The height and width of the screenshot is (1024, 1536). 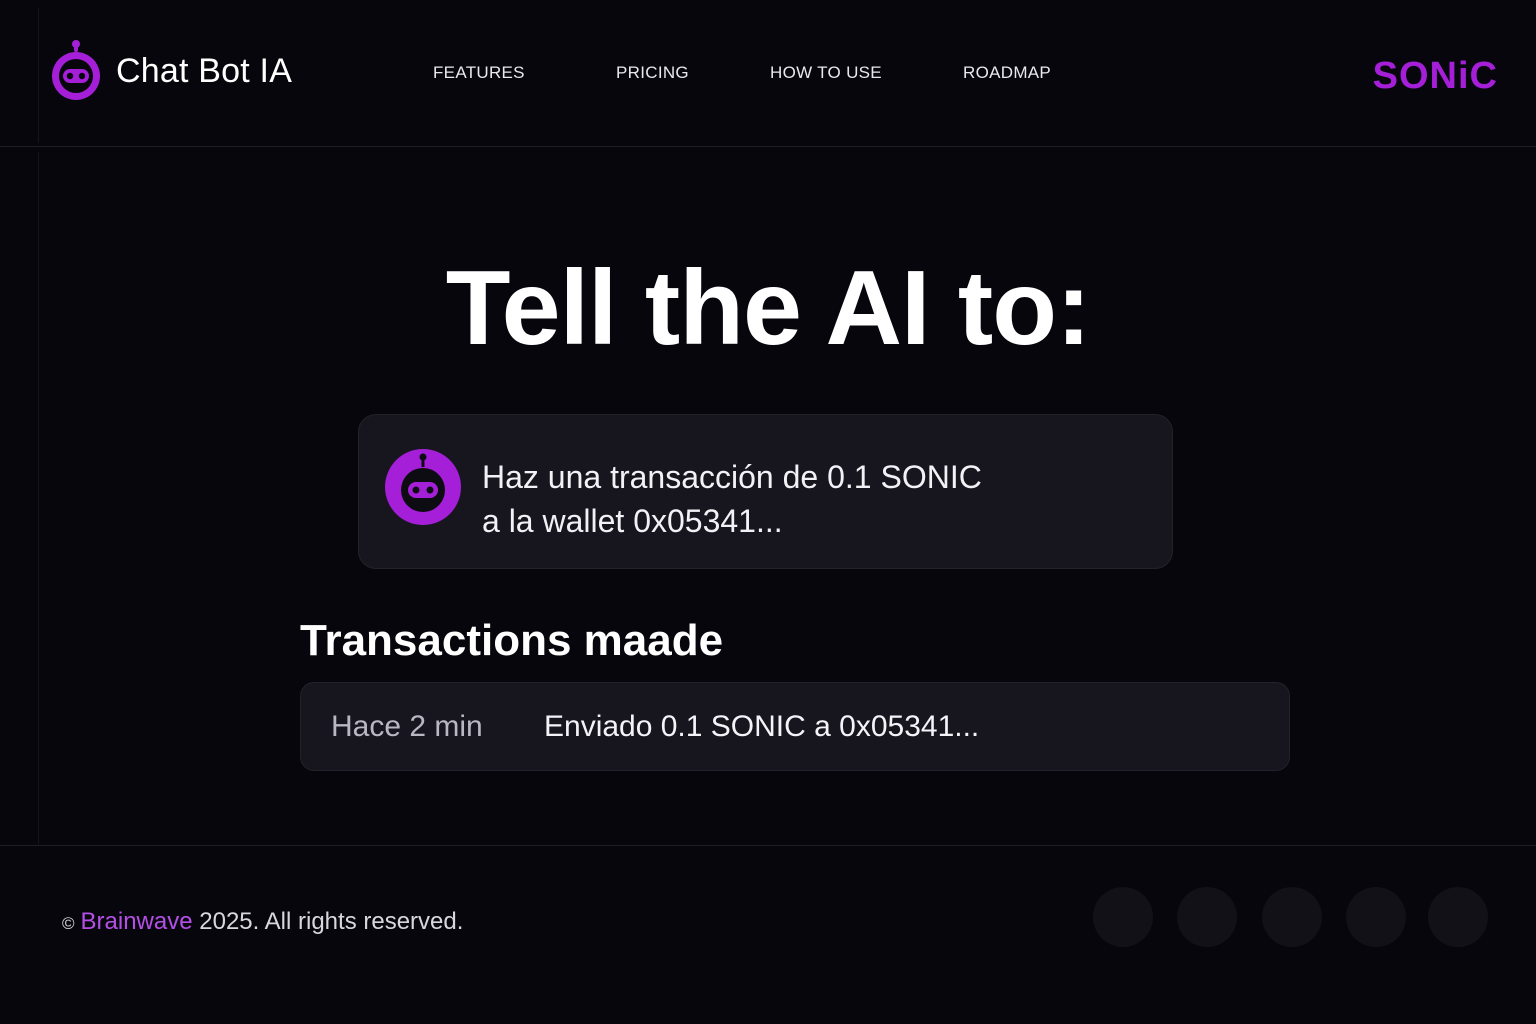 What do you see at coordinates (328, 921) in the screenshot?
I see `copyright-text: 2025. All rights reserved.` at bounding box center [328, 921].